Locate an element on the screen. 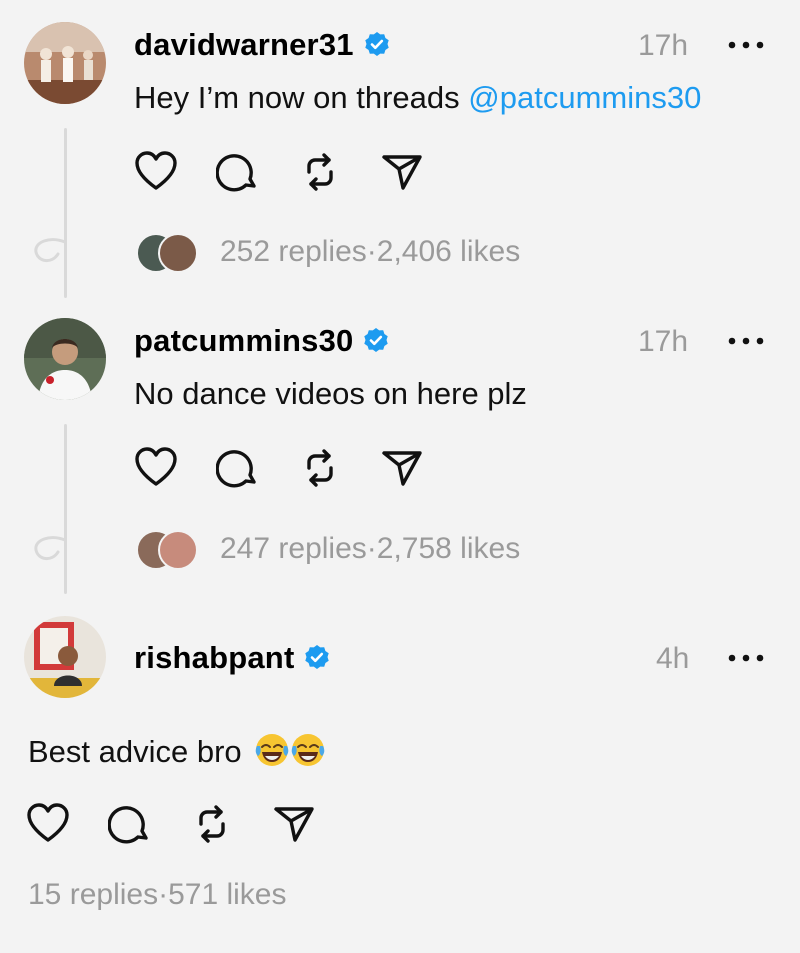 The height and width of the screenshot is (953, 800). post-text: Hey I’m now on threads @patcummins30 is located at coordinates (418, 97).